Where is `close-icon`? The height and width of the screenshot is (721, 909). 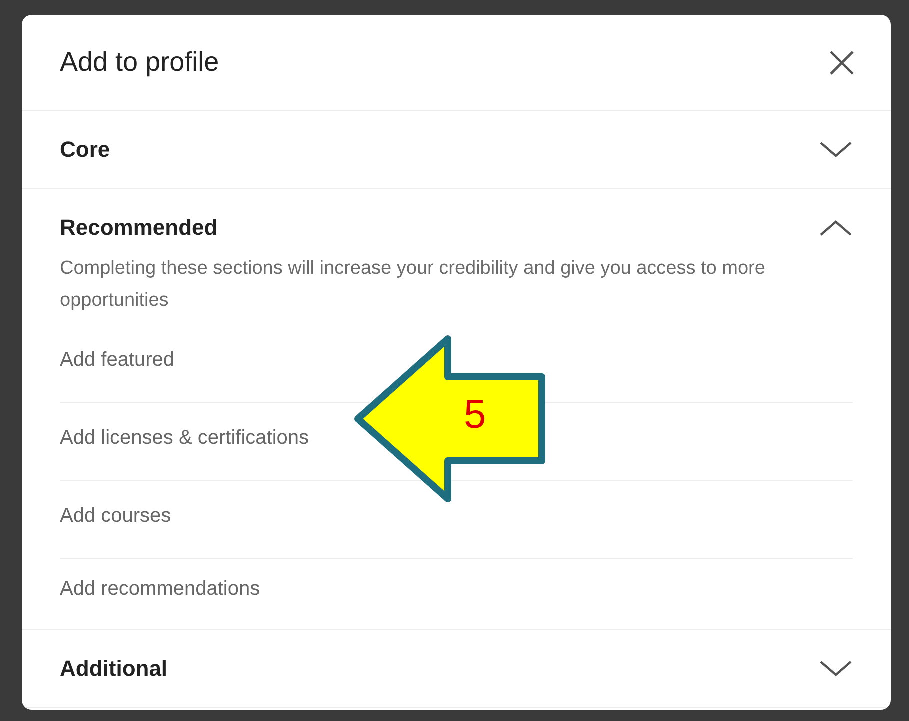 close-icon is located at coordinates (842, 63).